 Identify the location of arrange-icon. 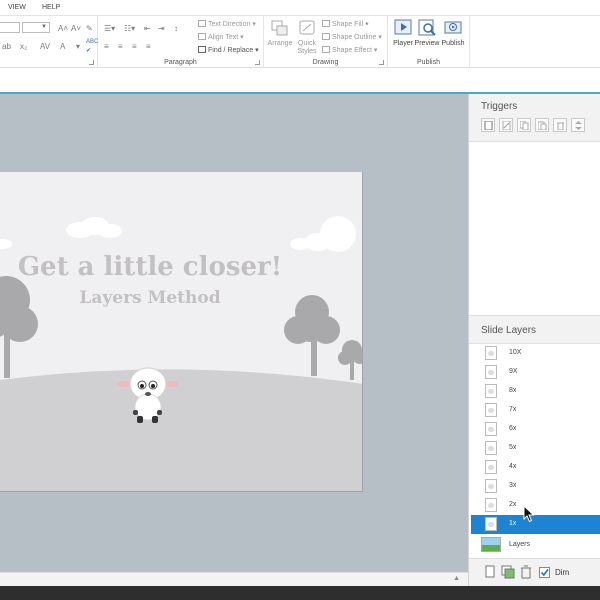
(279, 28).